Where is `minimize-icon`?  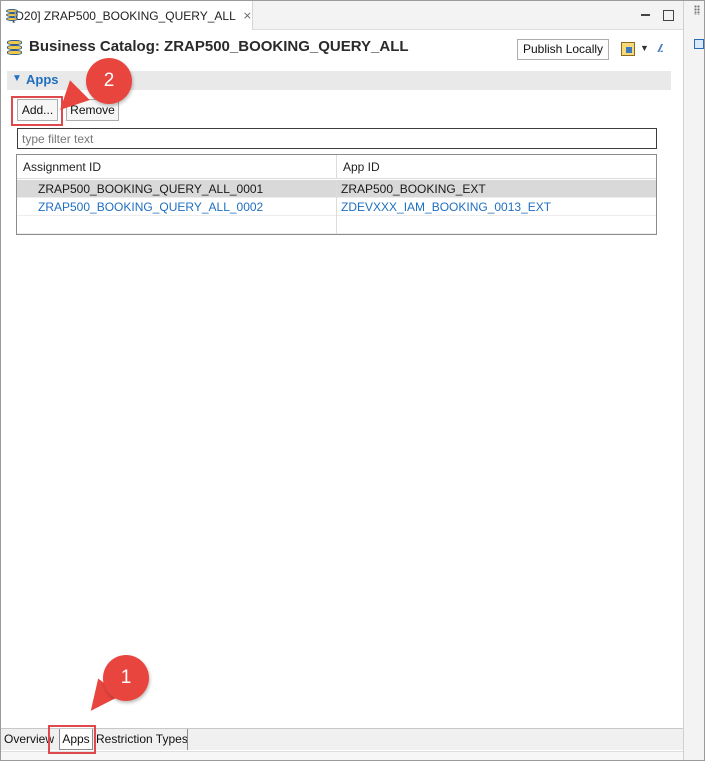
minimize-icon is located at coordinates (646, 15).